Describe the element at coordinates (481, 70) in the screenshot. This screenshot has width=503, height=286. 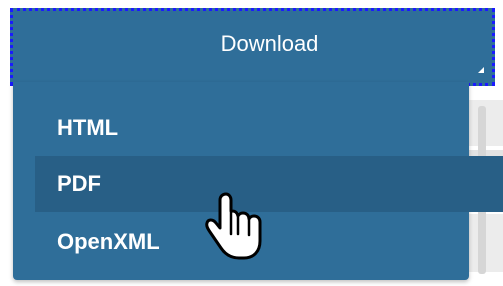
I see `dropdown-corner-icon` at that location.